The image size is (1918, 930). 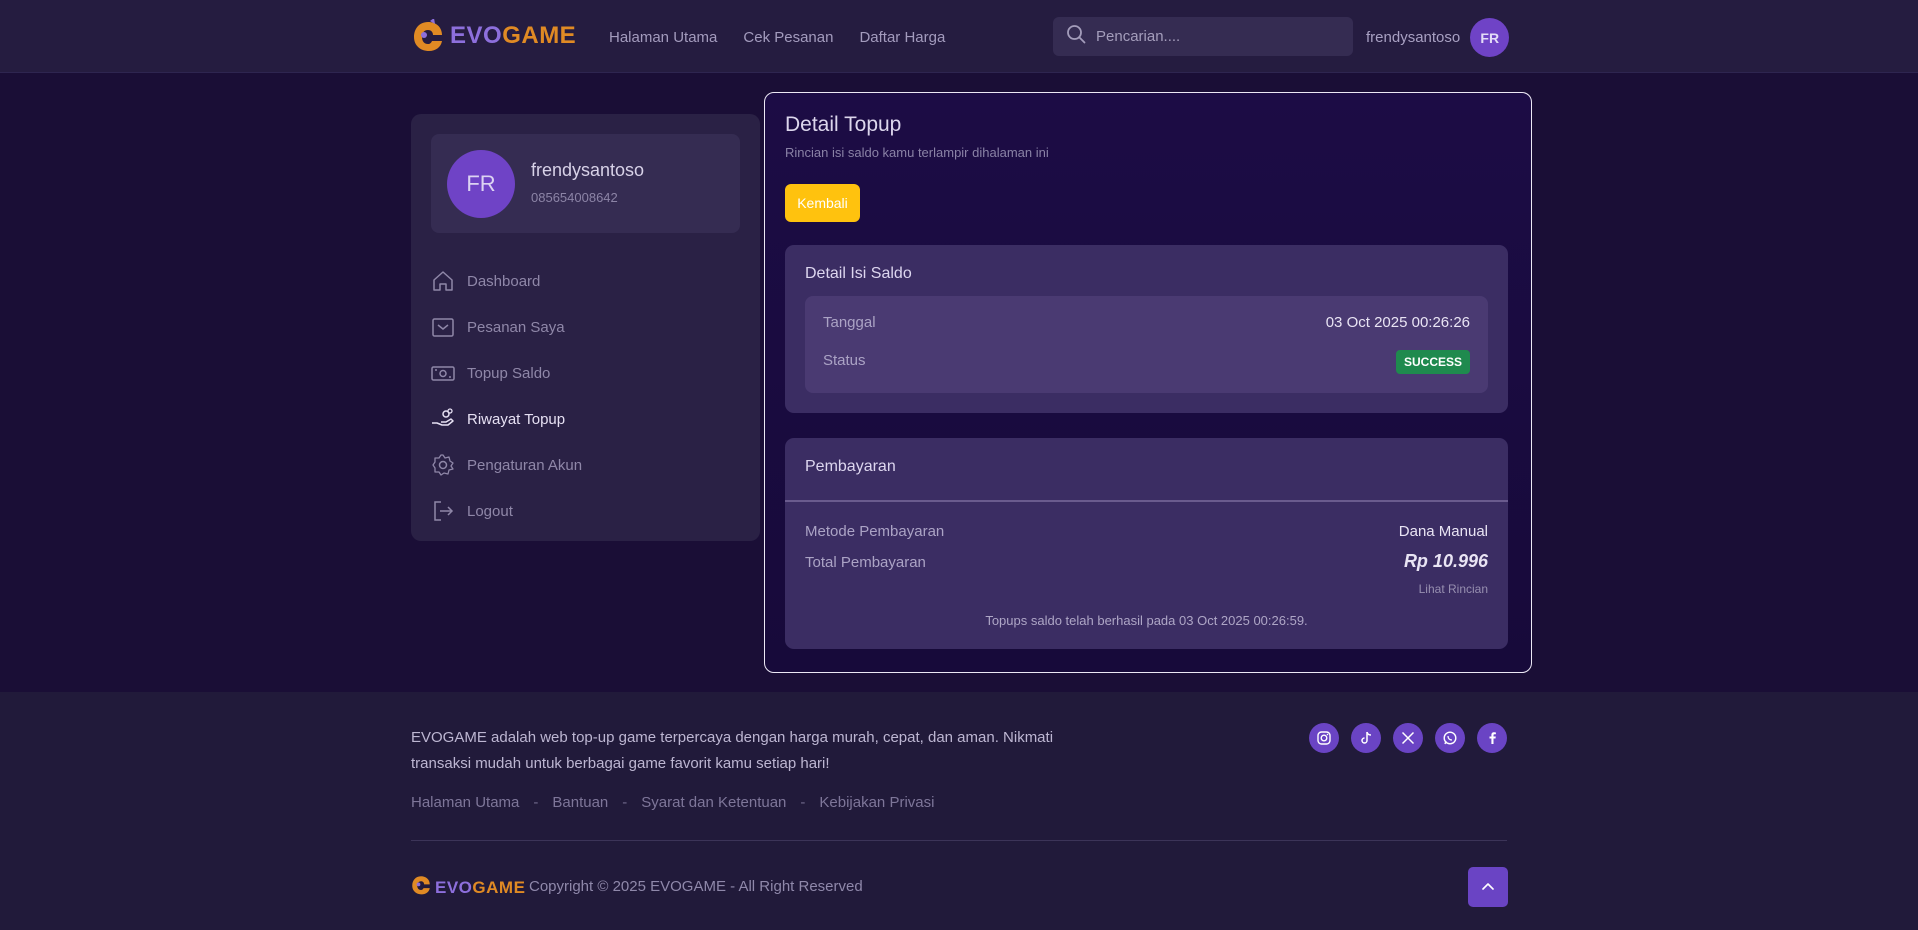 I want to click on payment-method-label: Metode Pembayaran, so click(x=875, y=531).